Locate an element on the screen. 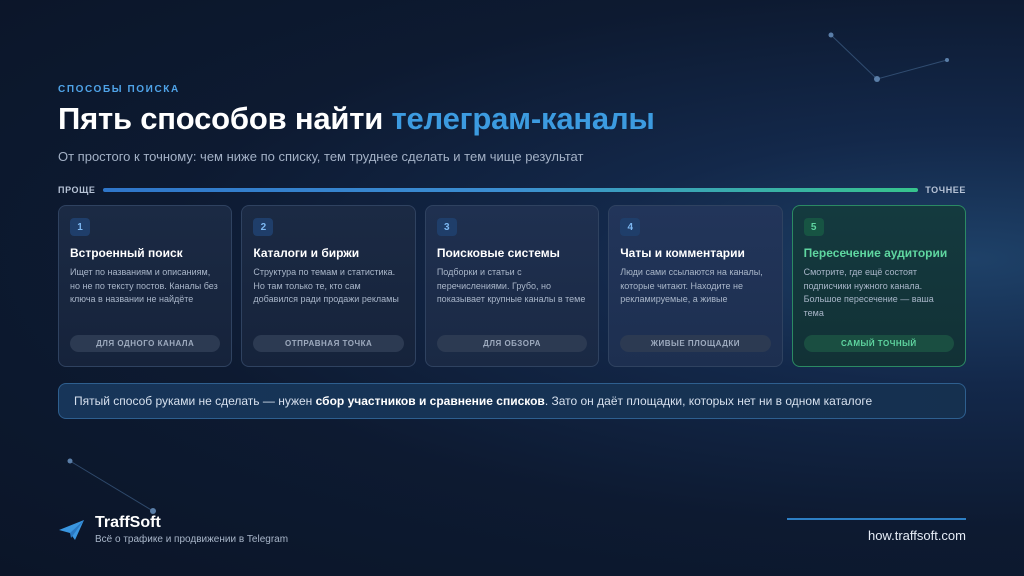  card-title: Пересечение аудитории is located at coordinates (875, 253).